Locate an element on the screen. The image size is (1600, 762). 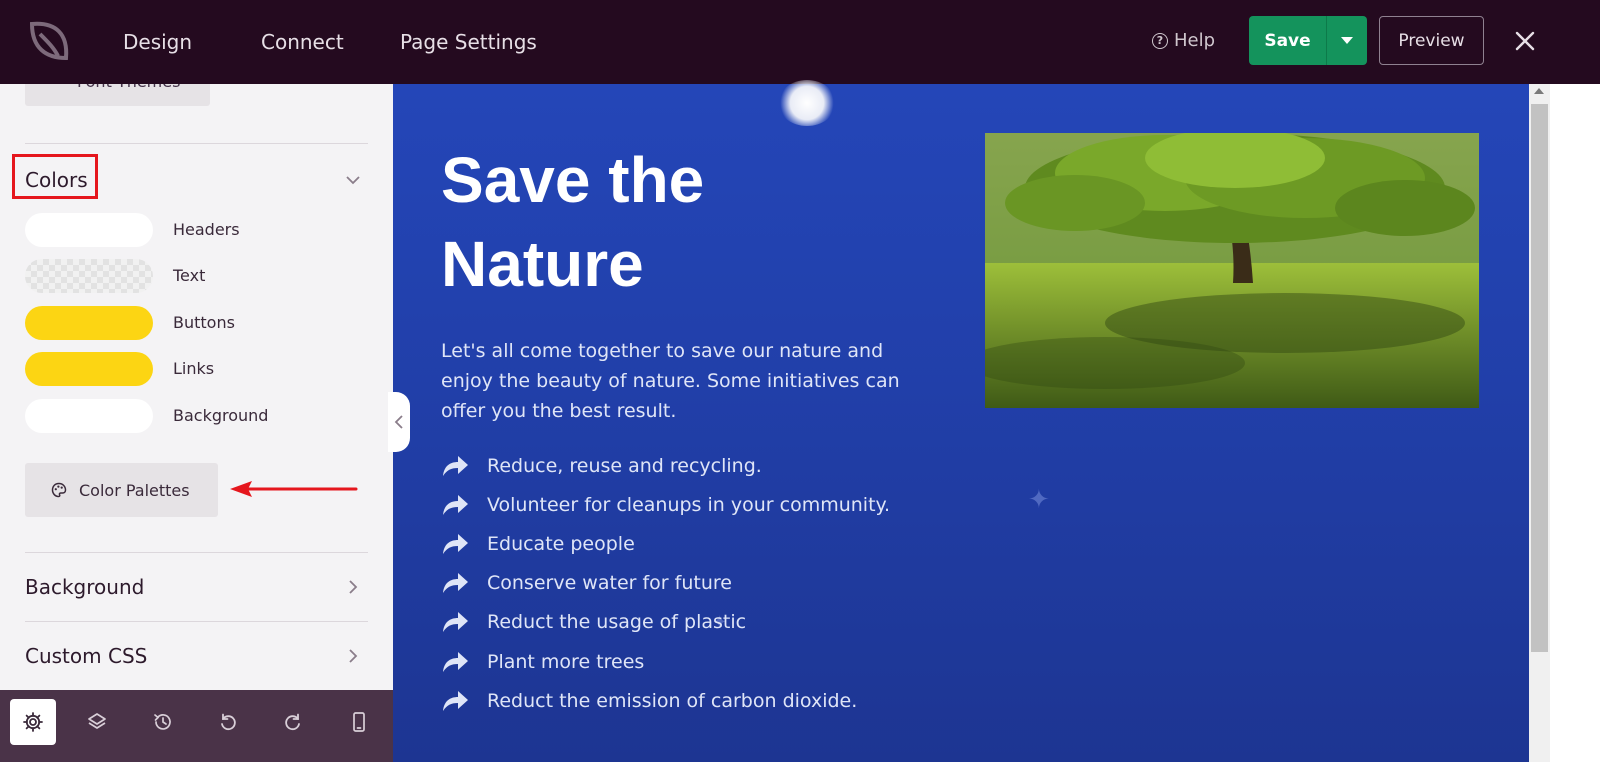
right-gutter is located at coordinates (1575, 423).